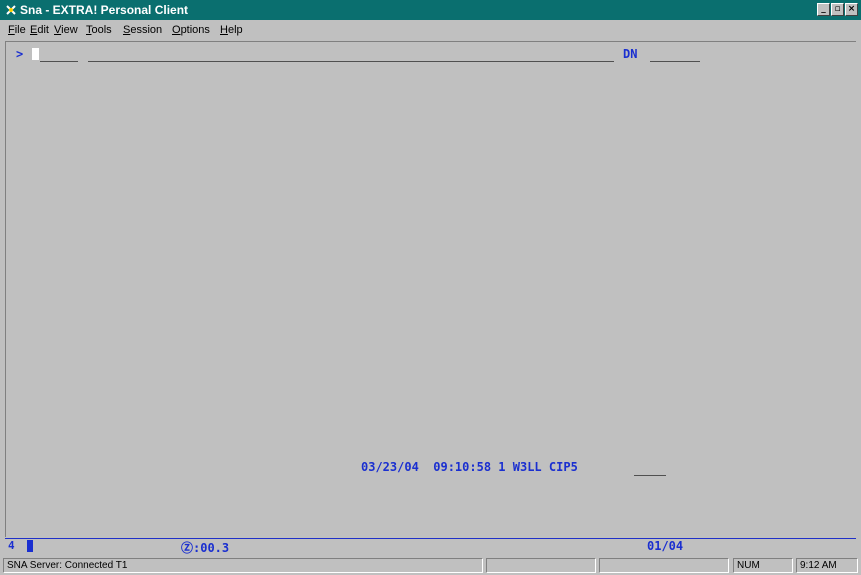 The image size is (861, 575). What do you see at coordinates (827, 565) in the screenshot?
I see `clock: 9:12 AM` at bounding box center [827, 565].